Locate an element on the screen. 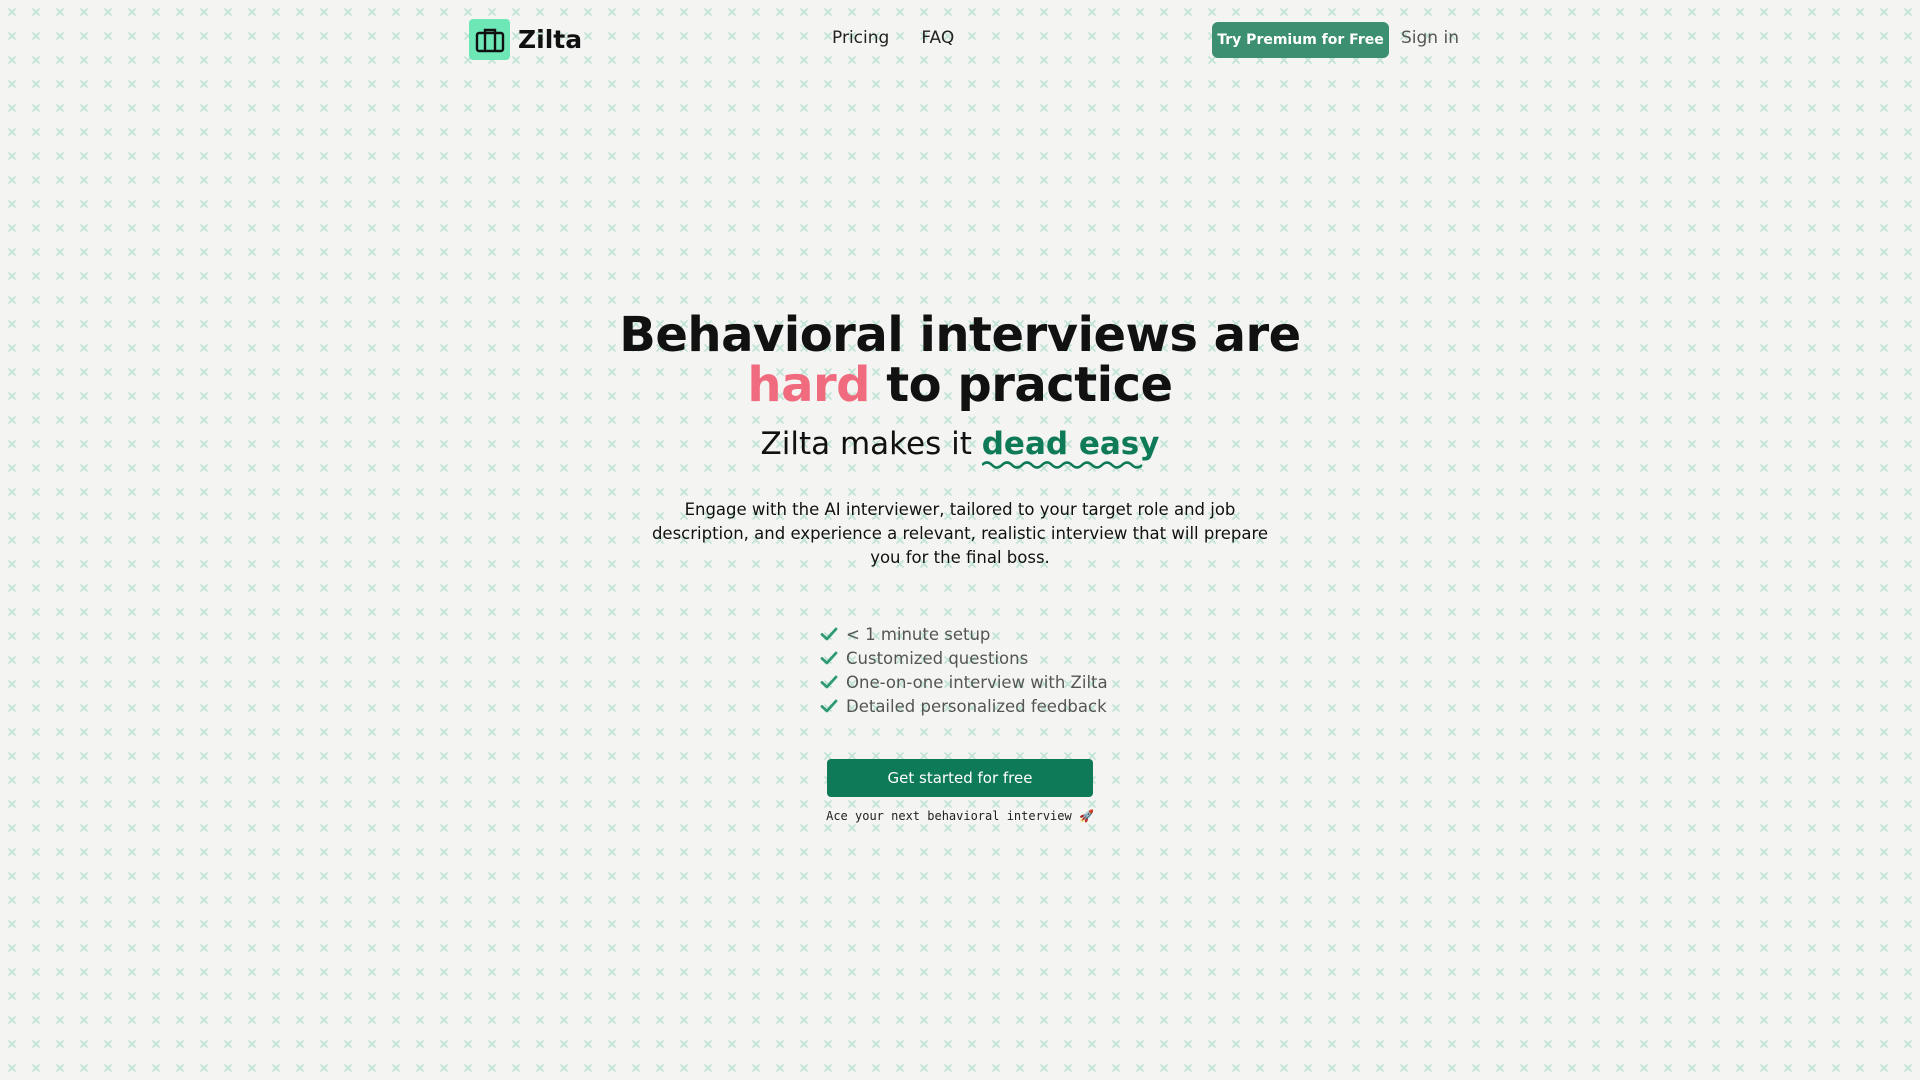  sign-in-link: Sign in is located at coordinates (1430, 38).